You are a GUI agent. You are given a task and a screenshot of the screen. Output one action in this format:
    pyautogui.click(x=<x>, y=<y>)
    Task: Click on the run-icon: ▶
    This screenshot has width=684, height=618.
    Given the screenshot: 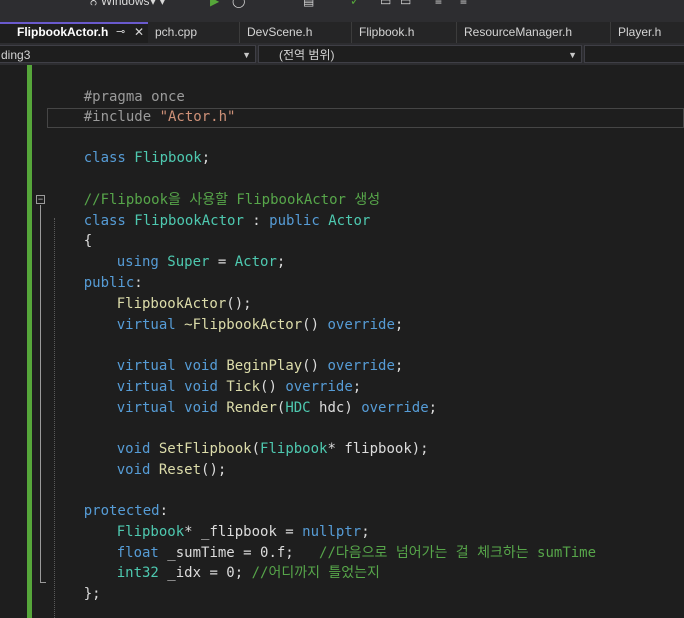 What is the action you would take?
    pyautogui.click(x=214, y=4)
    